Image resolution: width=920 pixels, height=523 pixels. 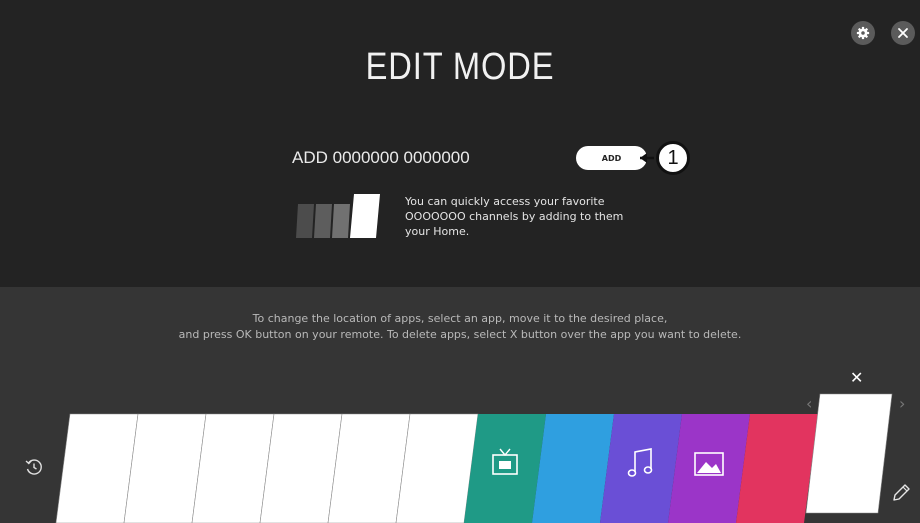 I want to click on app-tile-blue, so click(x=573, y=468).